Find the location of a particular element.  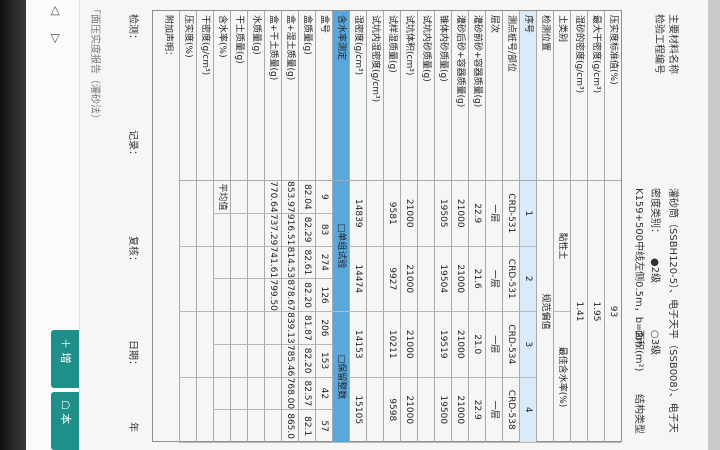

table-cell: 737.29 is located at coordinates (272, 230).